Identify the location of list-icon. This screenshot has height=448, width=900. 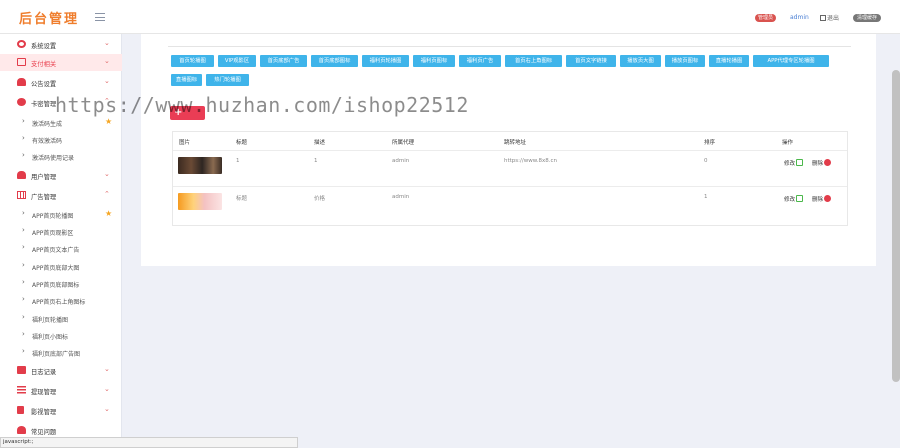
(21, 390).